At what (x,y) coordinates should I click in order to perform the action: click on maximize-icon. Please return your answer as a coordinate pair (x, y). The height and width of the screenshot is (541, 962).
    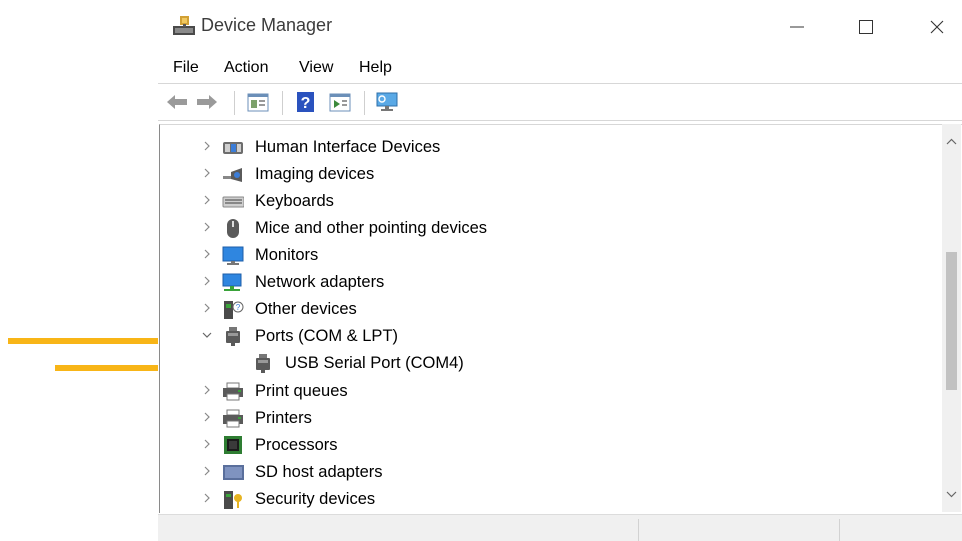
    Looking at the image, I should click on (866, 27).